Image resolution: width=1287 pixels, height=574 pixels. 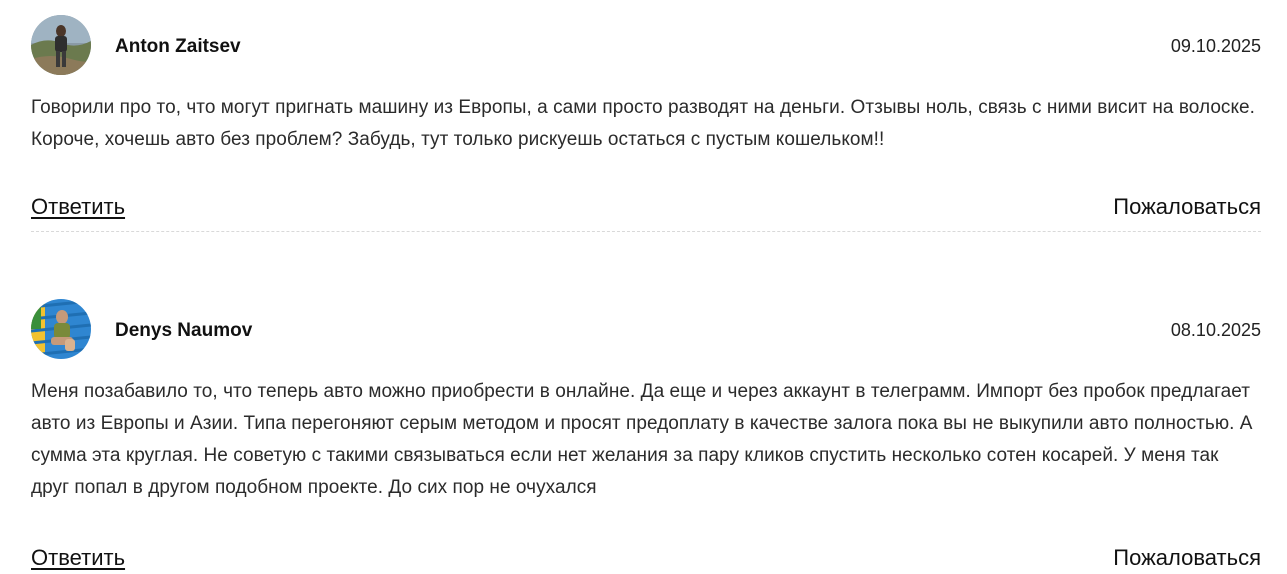 I want to click on divider, so click(x=646, y=231).